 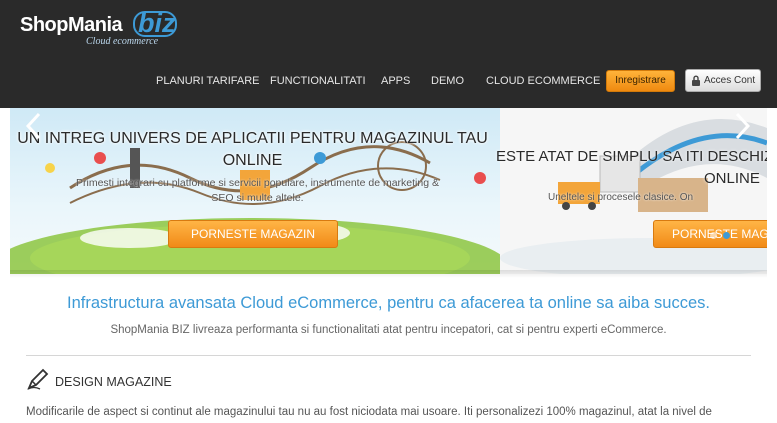 What do you see at coordinates (447, 81) in the screenshot?
I see `nav-item-demo: DEMO` at bounding box center [447, 81].